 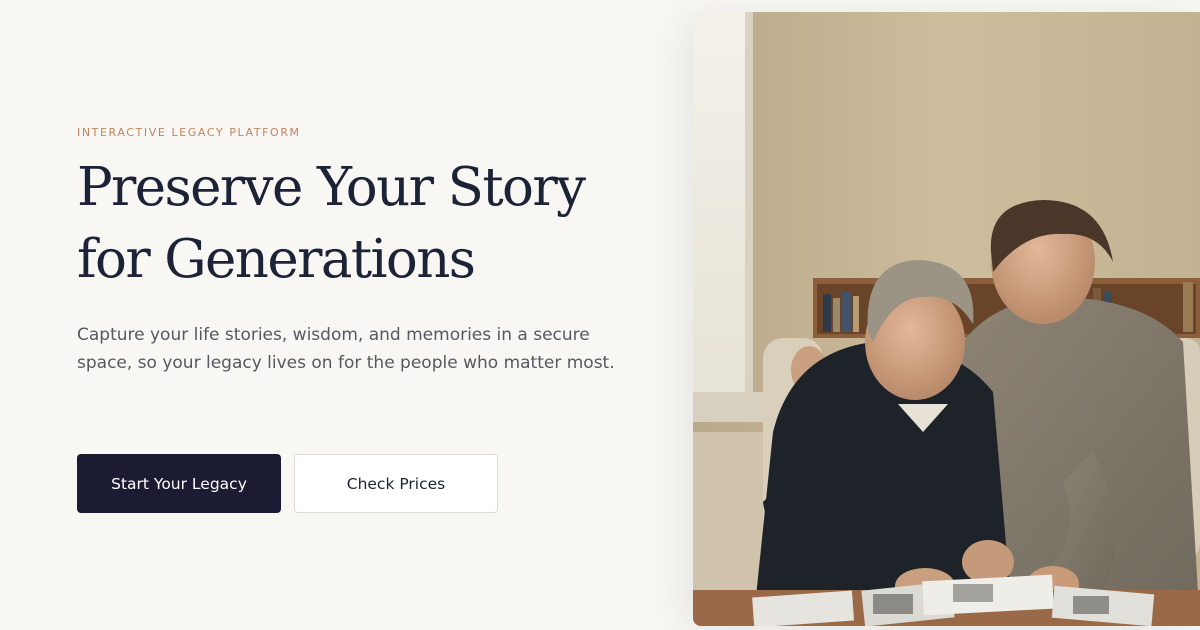 What do you see at coordinates (331, 223) in the screenshot?
I see `hero-headline: Preserve Your Story for Generations` at bounding box center [331, 223].